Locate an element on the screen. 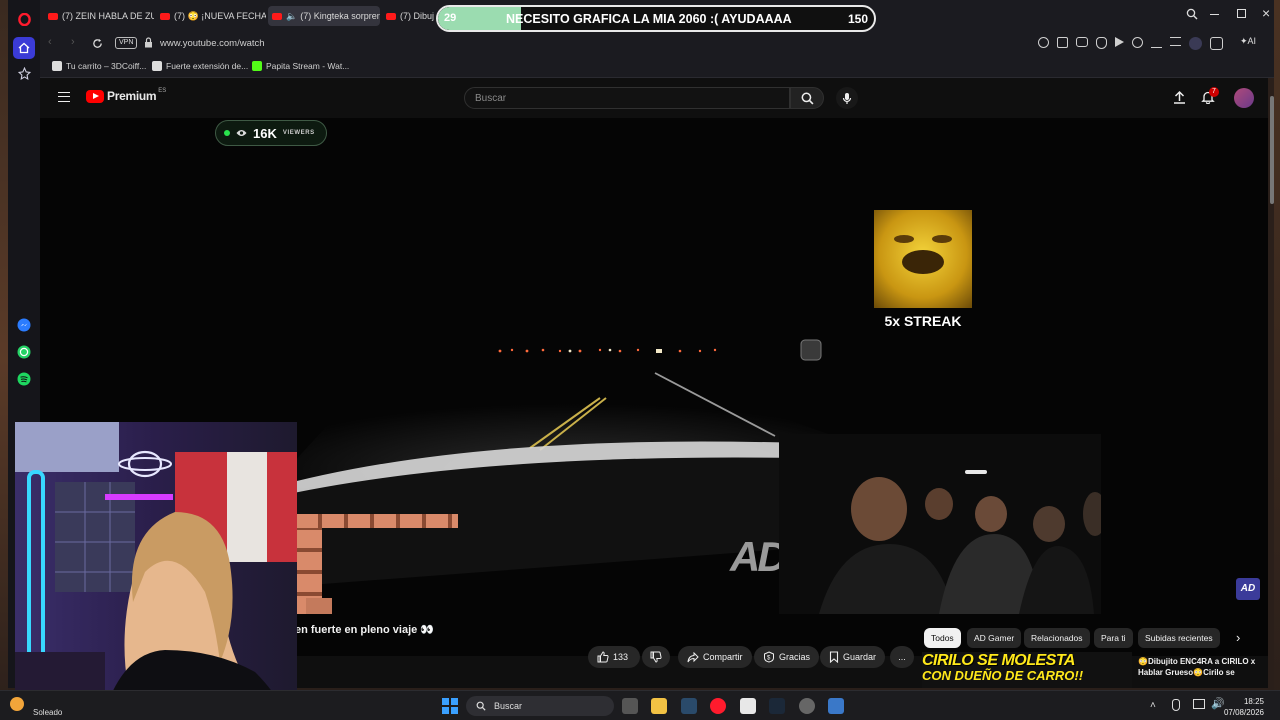  taskbar-search-placeholder: Buscar is located at coordinates (508, 706).